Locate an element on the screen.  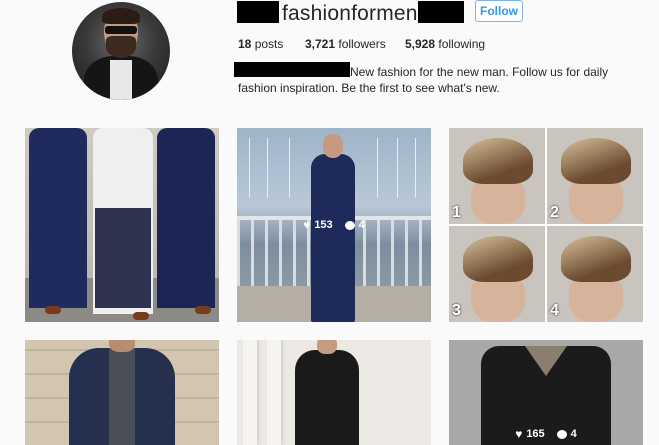
posts-stat: 18 posts is located at coordinates (260, 44).